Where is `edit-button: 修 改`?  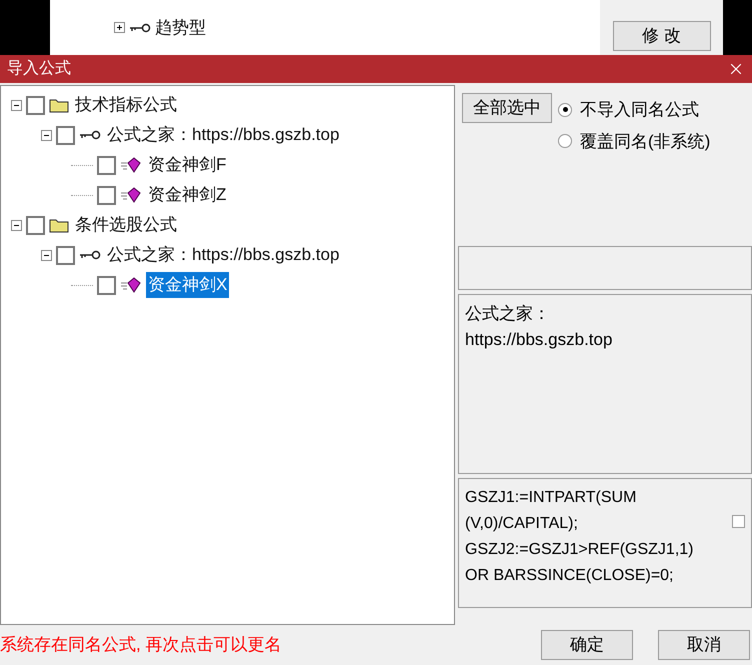
edit-button: 修 改 is located at coordinates (661, 36).